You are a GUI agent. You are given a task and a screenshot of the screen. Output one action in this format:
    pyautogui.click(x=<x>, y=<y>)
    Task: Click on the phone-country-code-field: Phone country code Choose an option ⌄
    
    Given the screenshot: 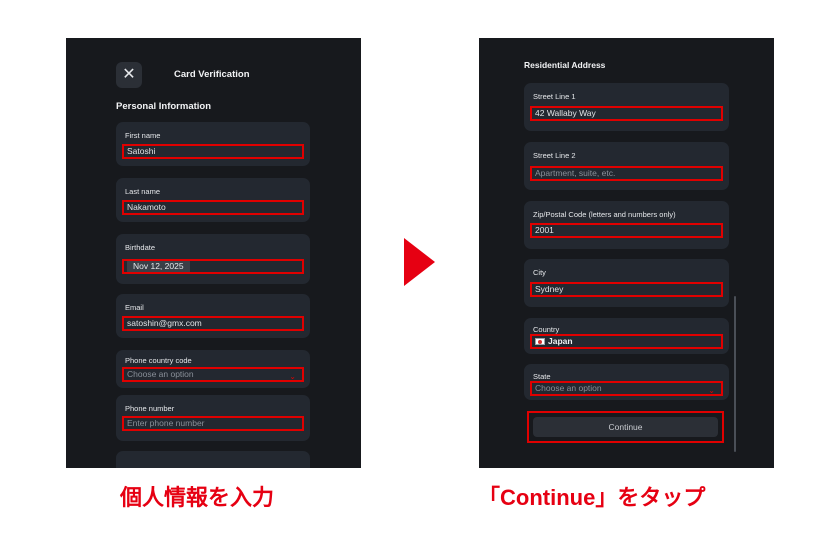 What is the action you would take?
    pyautogui.click(x=213, y=369)
    